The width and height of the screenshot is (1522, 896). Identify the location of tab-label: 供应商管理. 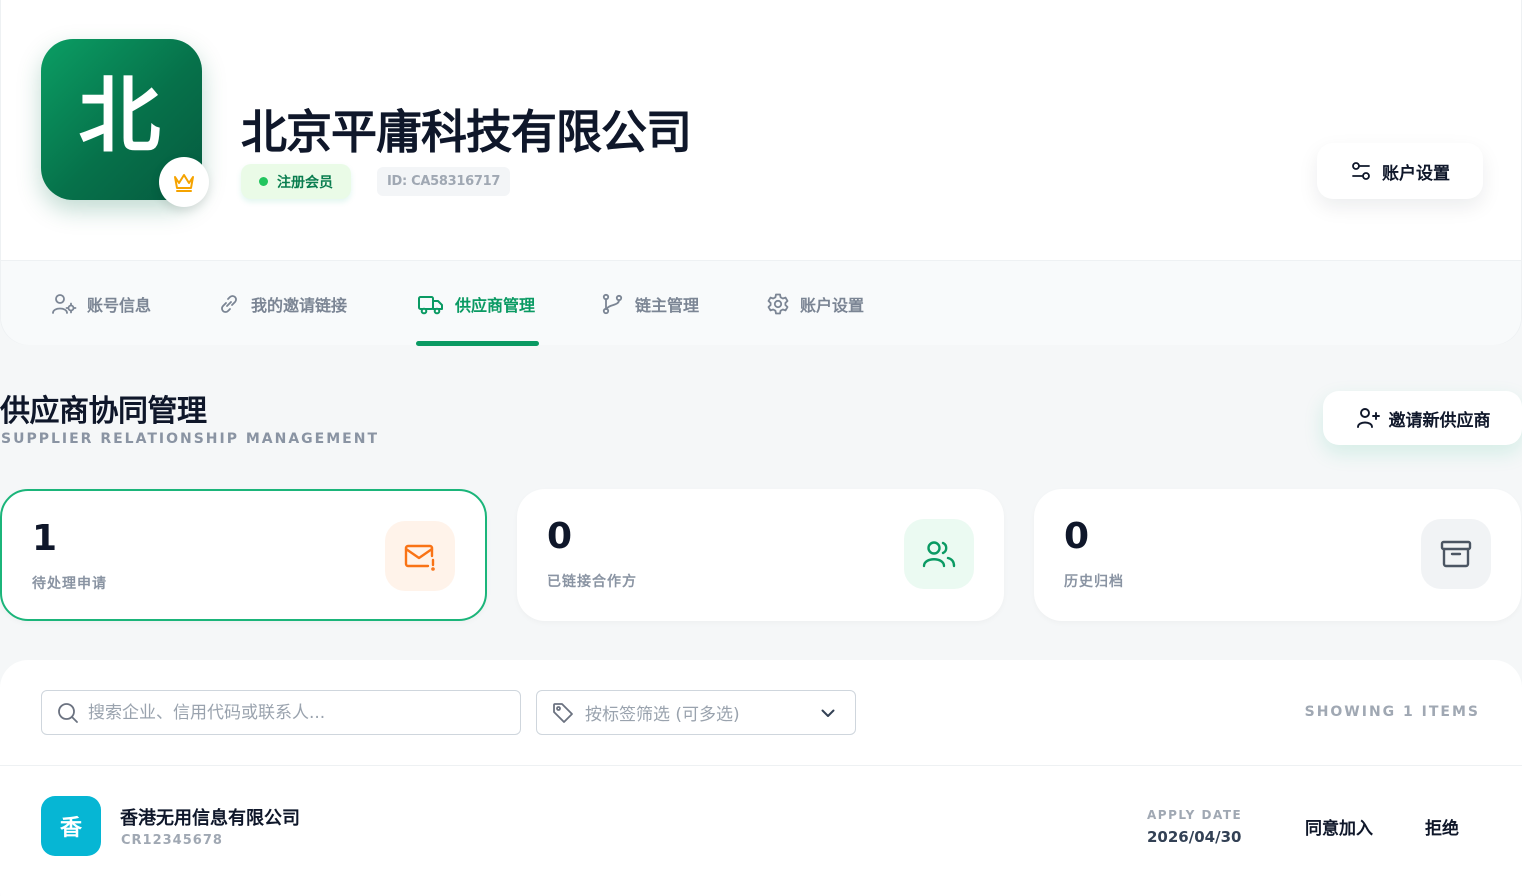
(495, 305).